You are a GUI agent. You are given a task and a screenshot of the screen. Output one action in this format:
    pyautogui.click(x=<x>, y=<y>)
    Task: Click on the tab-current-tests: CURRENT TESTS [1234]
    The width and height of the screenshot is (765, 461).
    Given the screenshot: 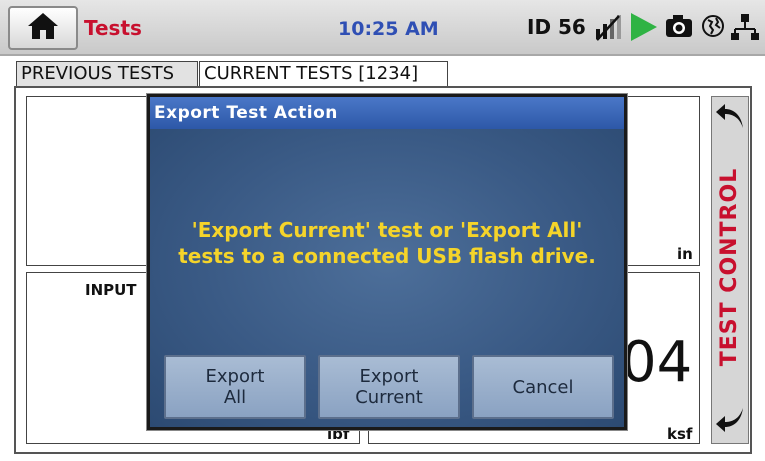 What is the action you would take?
    pyautogui.click(x=323, y=74)
    